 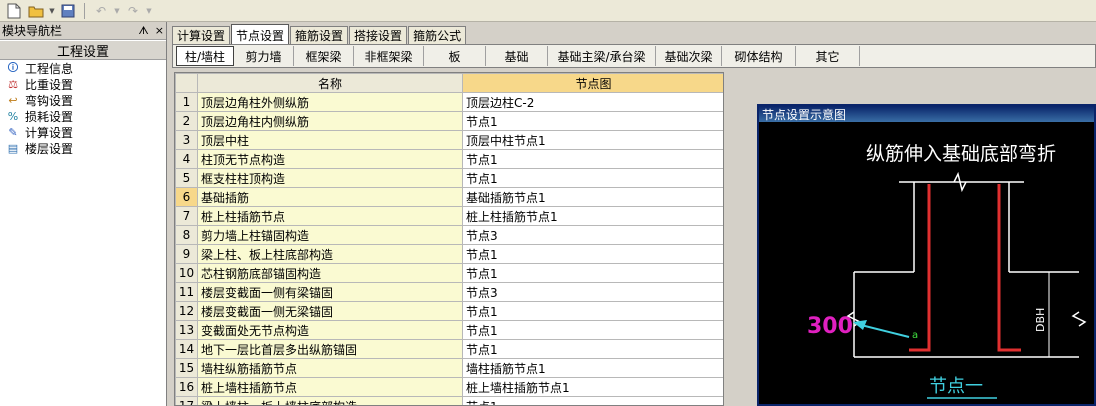 What do you see at coordinates (548, 11) in the screenshot?
I see `toolbar: ▼ ↶ ▼ ↷ ▼` at bounding box center [548, 11].